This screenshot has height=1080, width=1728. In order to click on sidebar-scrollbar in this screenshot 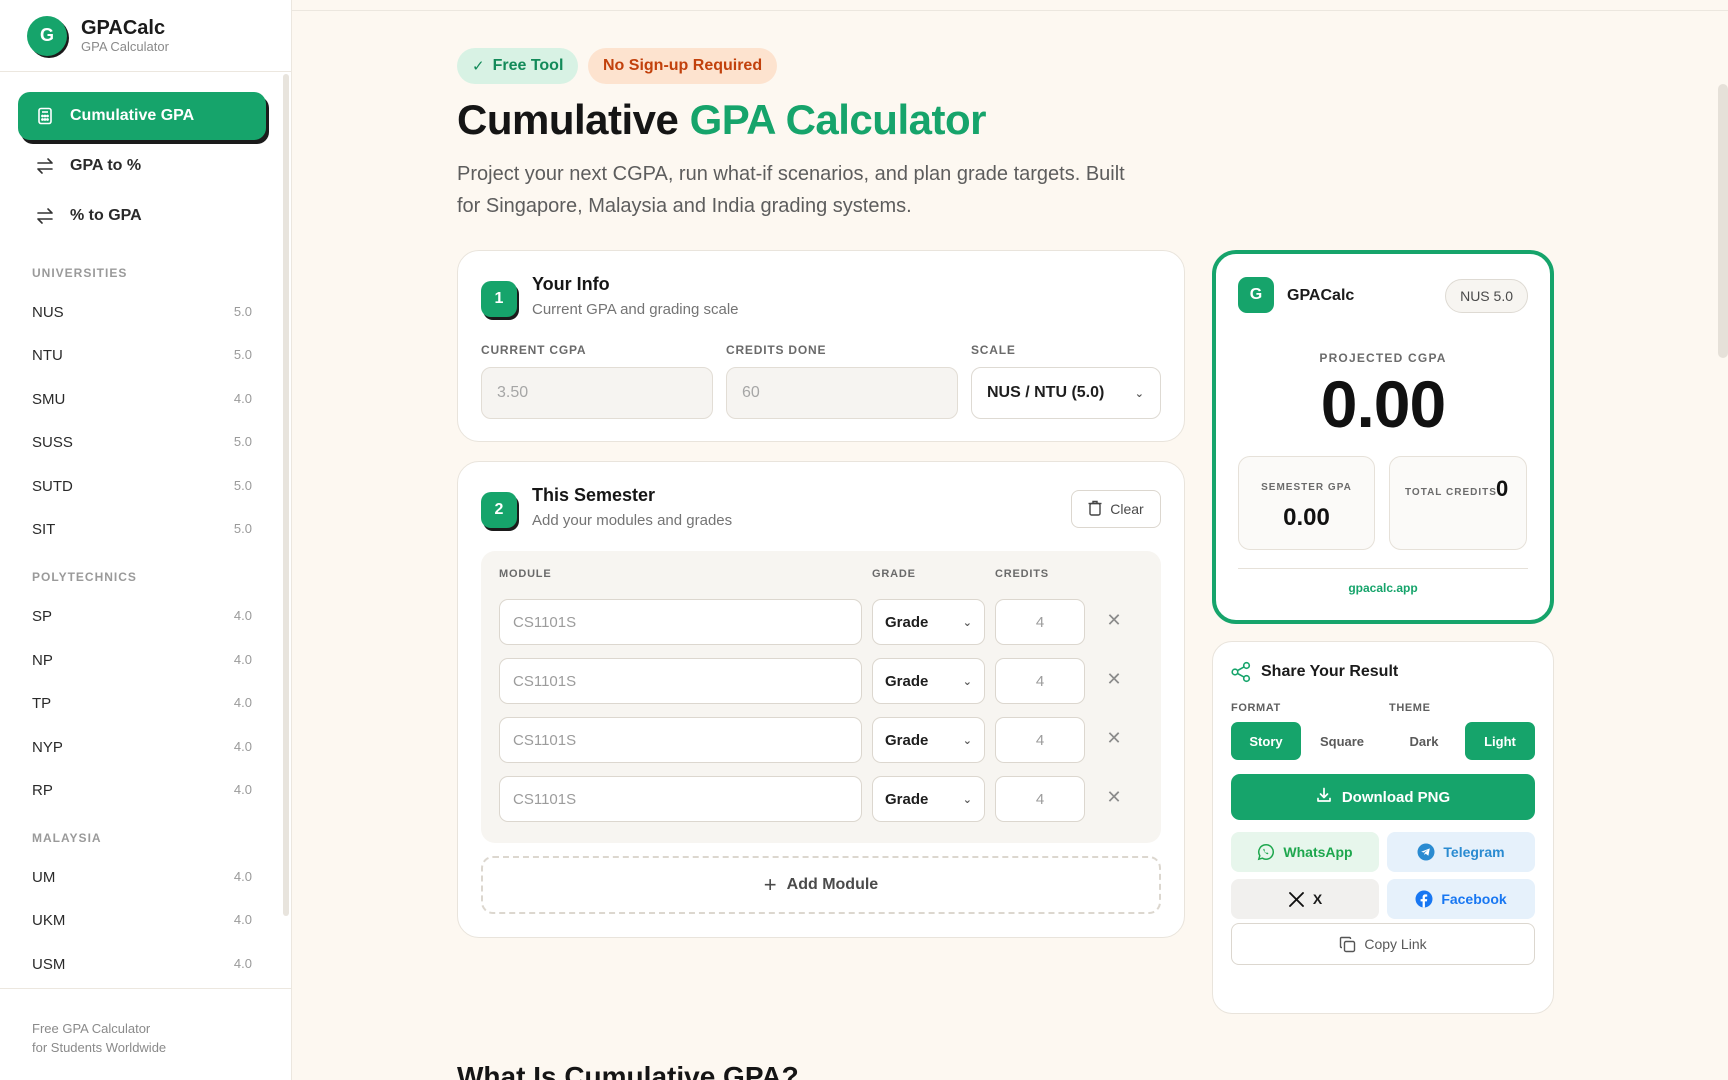, I will do `click(286, 495)`.